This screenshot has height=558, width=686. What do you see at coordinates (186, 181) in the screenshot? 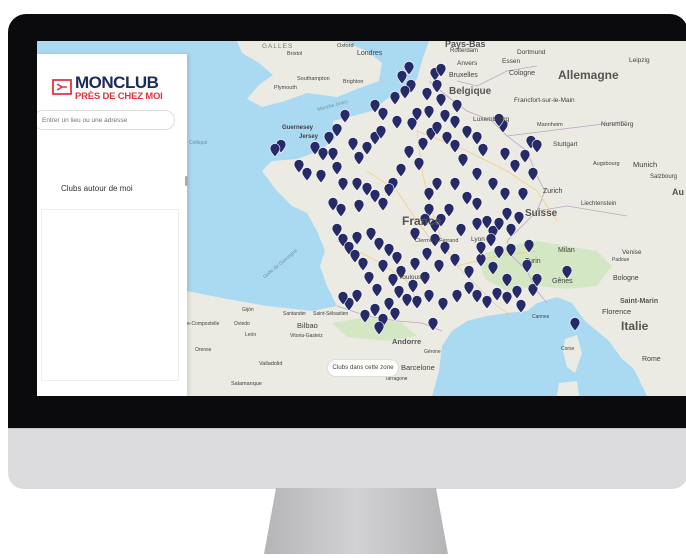
I see `scrollbar` at bounding box center [186, 181].